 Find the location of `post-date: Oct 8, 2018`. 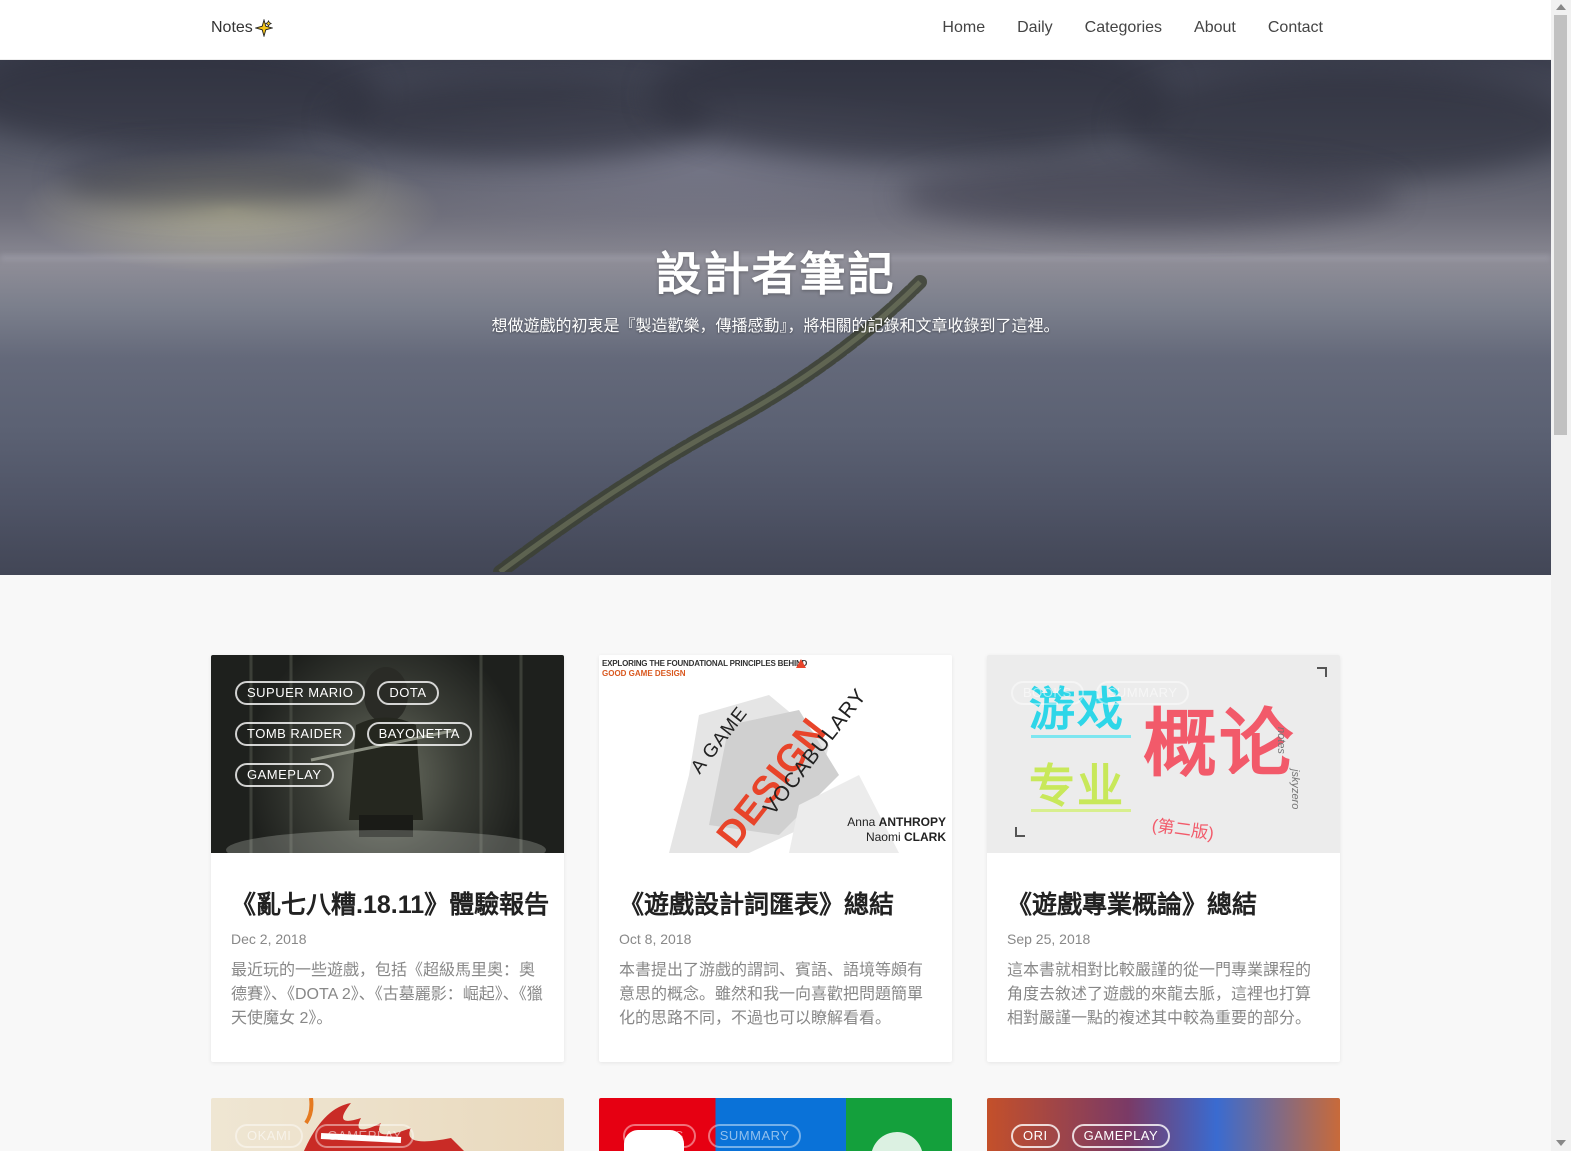

post-date: Oct 8, 2018 is located at coordinates (655, 939).